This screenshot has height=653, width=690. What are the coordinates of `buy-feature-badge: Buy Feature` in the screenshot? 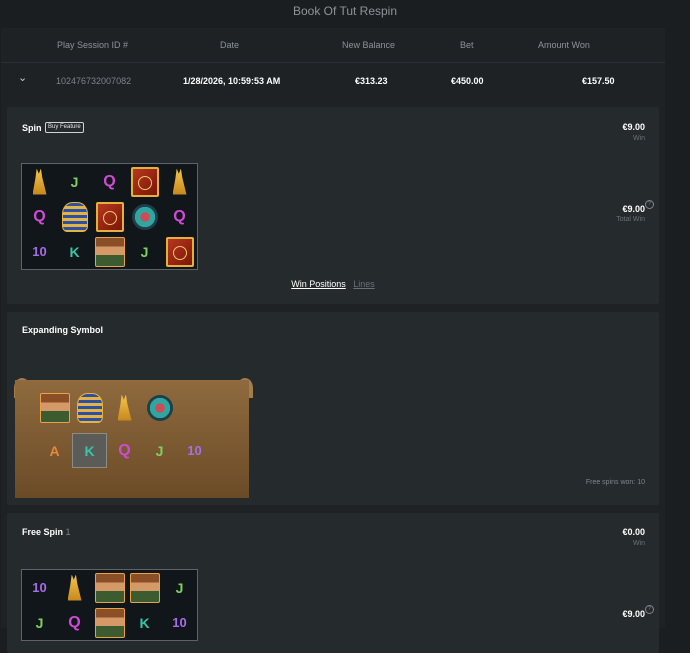 It's located at (64, 127).